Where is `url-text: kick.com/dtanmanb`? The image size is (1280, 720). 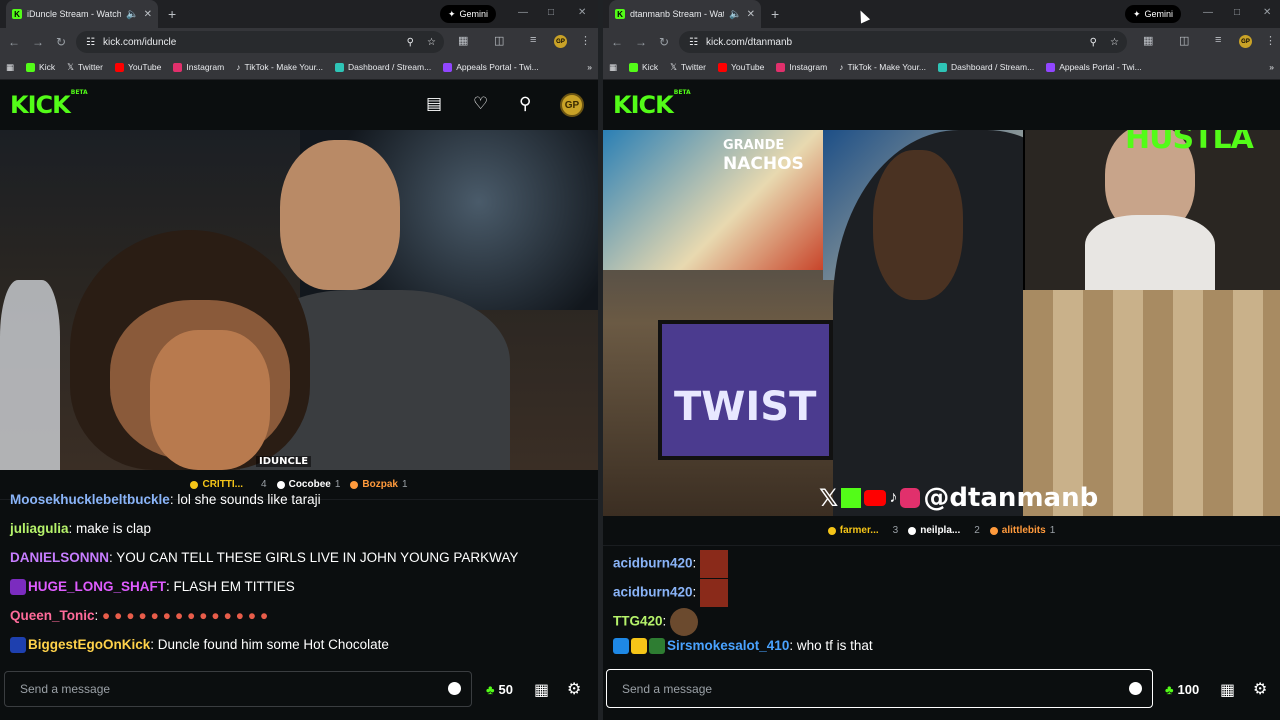 url-text: kick.com/dtanmanb is located at coordinates (749, 42).